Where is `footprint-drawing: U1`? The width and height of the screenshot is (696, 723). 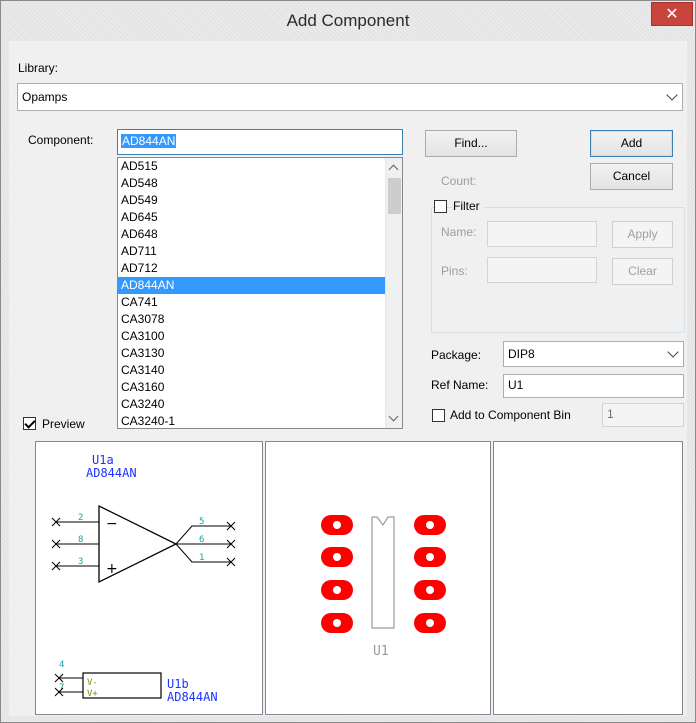
footprint-drawing: U1 is located at coordinates (383, 587).